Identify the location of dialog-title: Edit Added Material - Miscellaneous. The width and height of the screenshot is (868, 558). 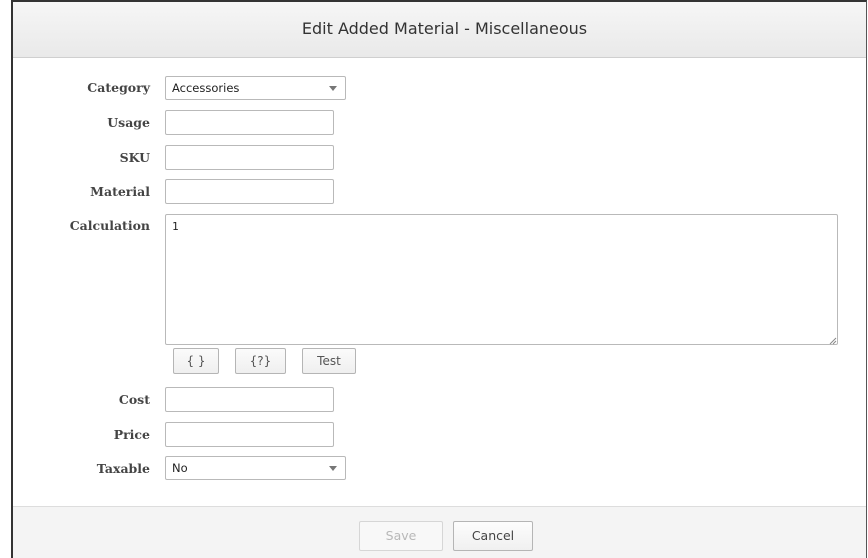
(444, 28).